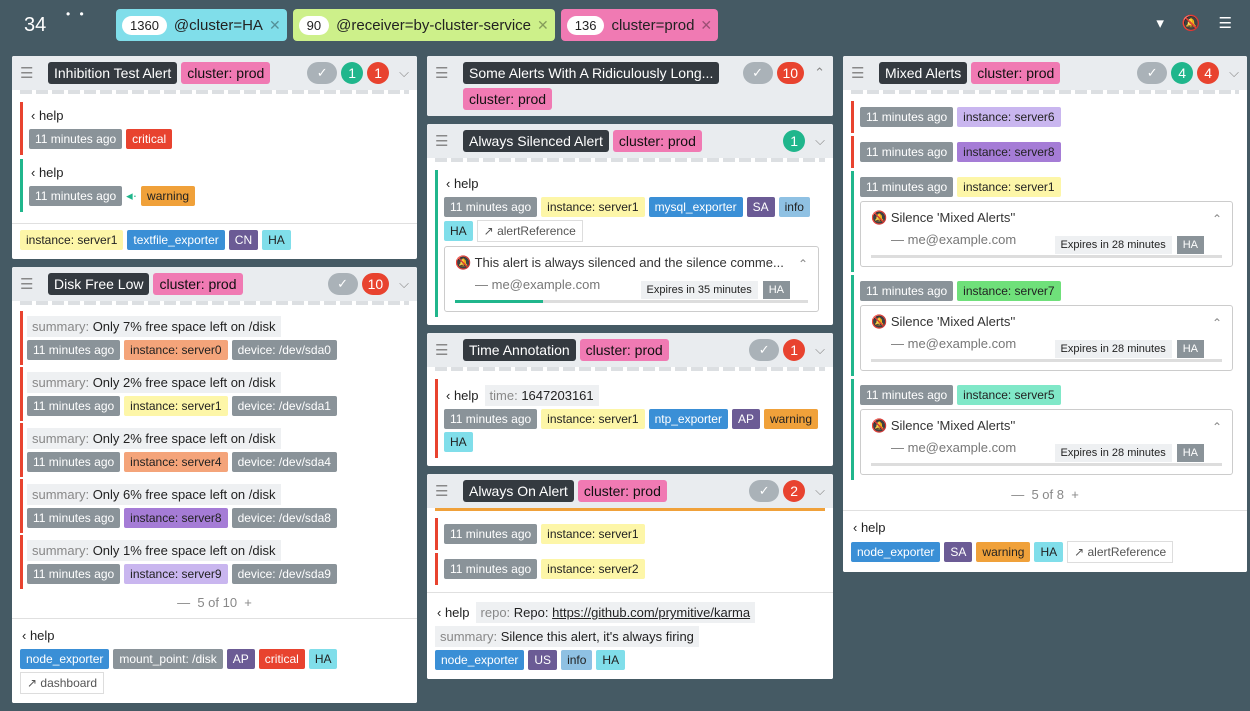 The width and height of the screenshot is (1250, 711). Describe the element at coordinates (214, 602) in the screenshot. I see `pager: — 5 of 10 +` at that location.